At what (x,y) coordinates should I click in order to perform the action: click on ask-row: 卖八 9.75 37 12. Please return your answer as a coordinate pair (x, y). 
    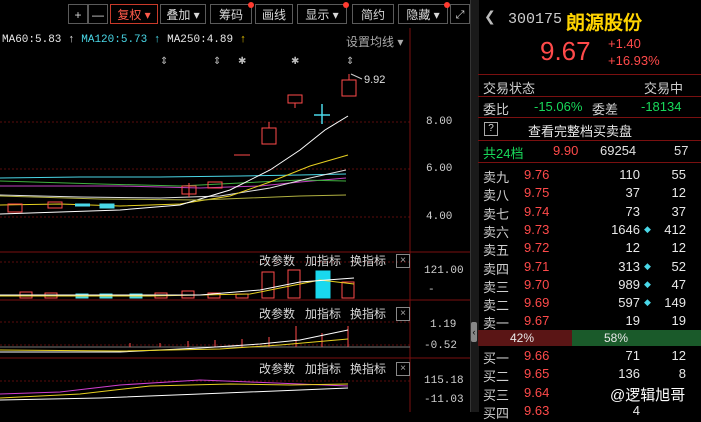
    Looking at the image, I should click on (589, 194).